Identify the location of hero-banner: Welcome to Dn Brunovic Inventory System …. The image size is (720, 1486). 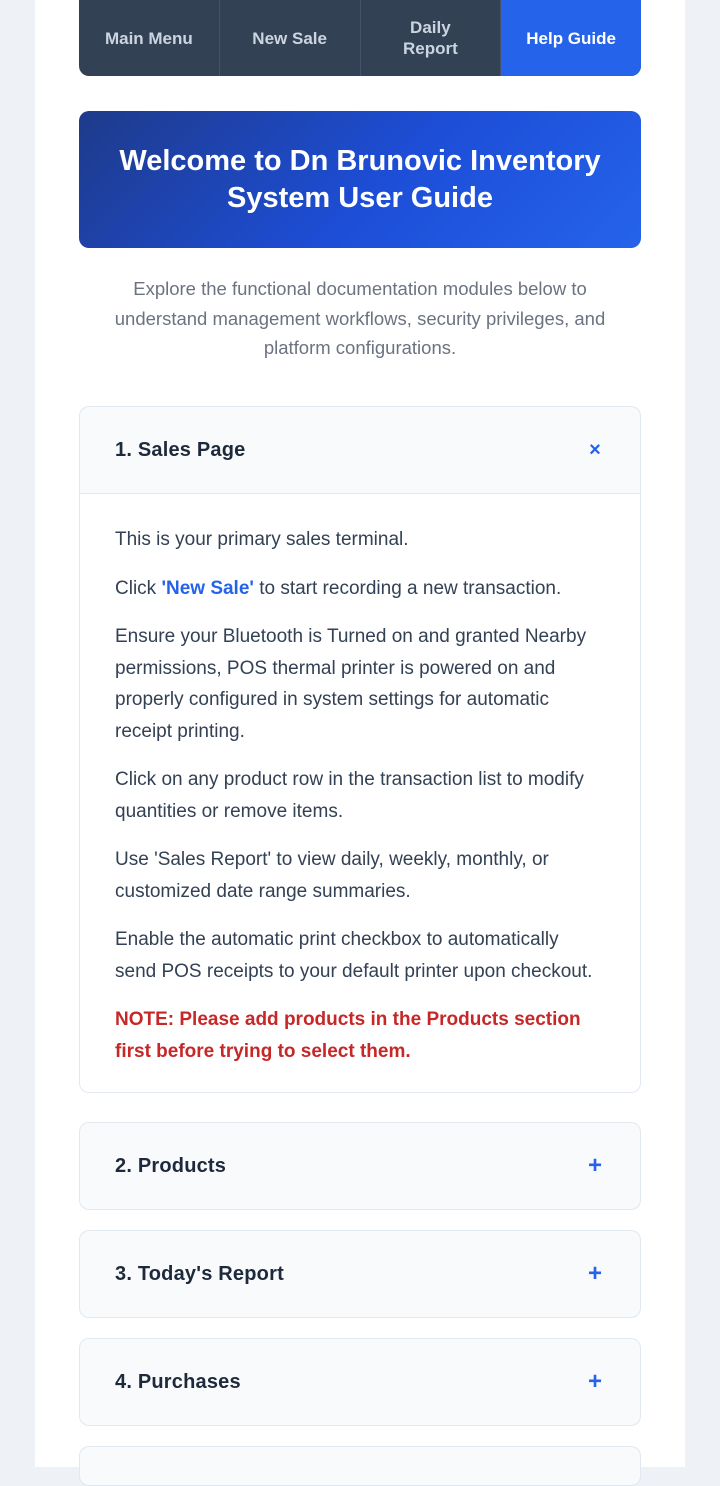
(360, 179).